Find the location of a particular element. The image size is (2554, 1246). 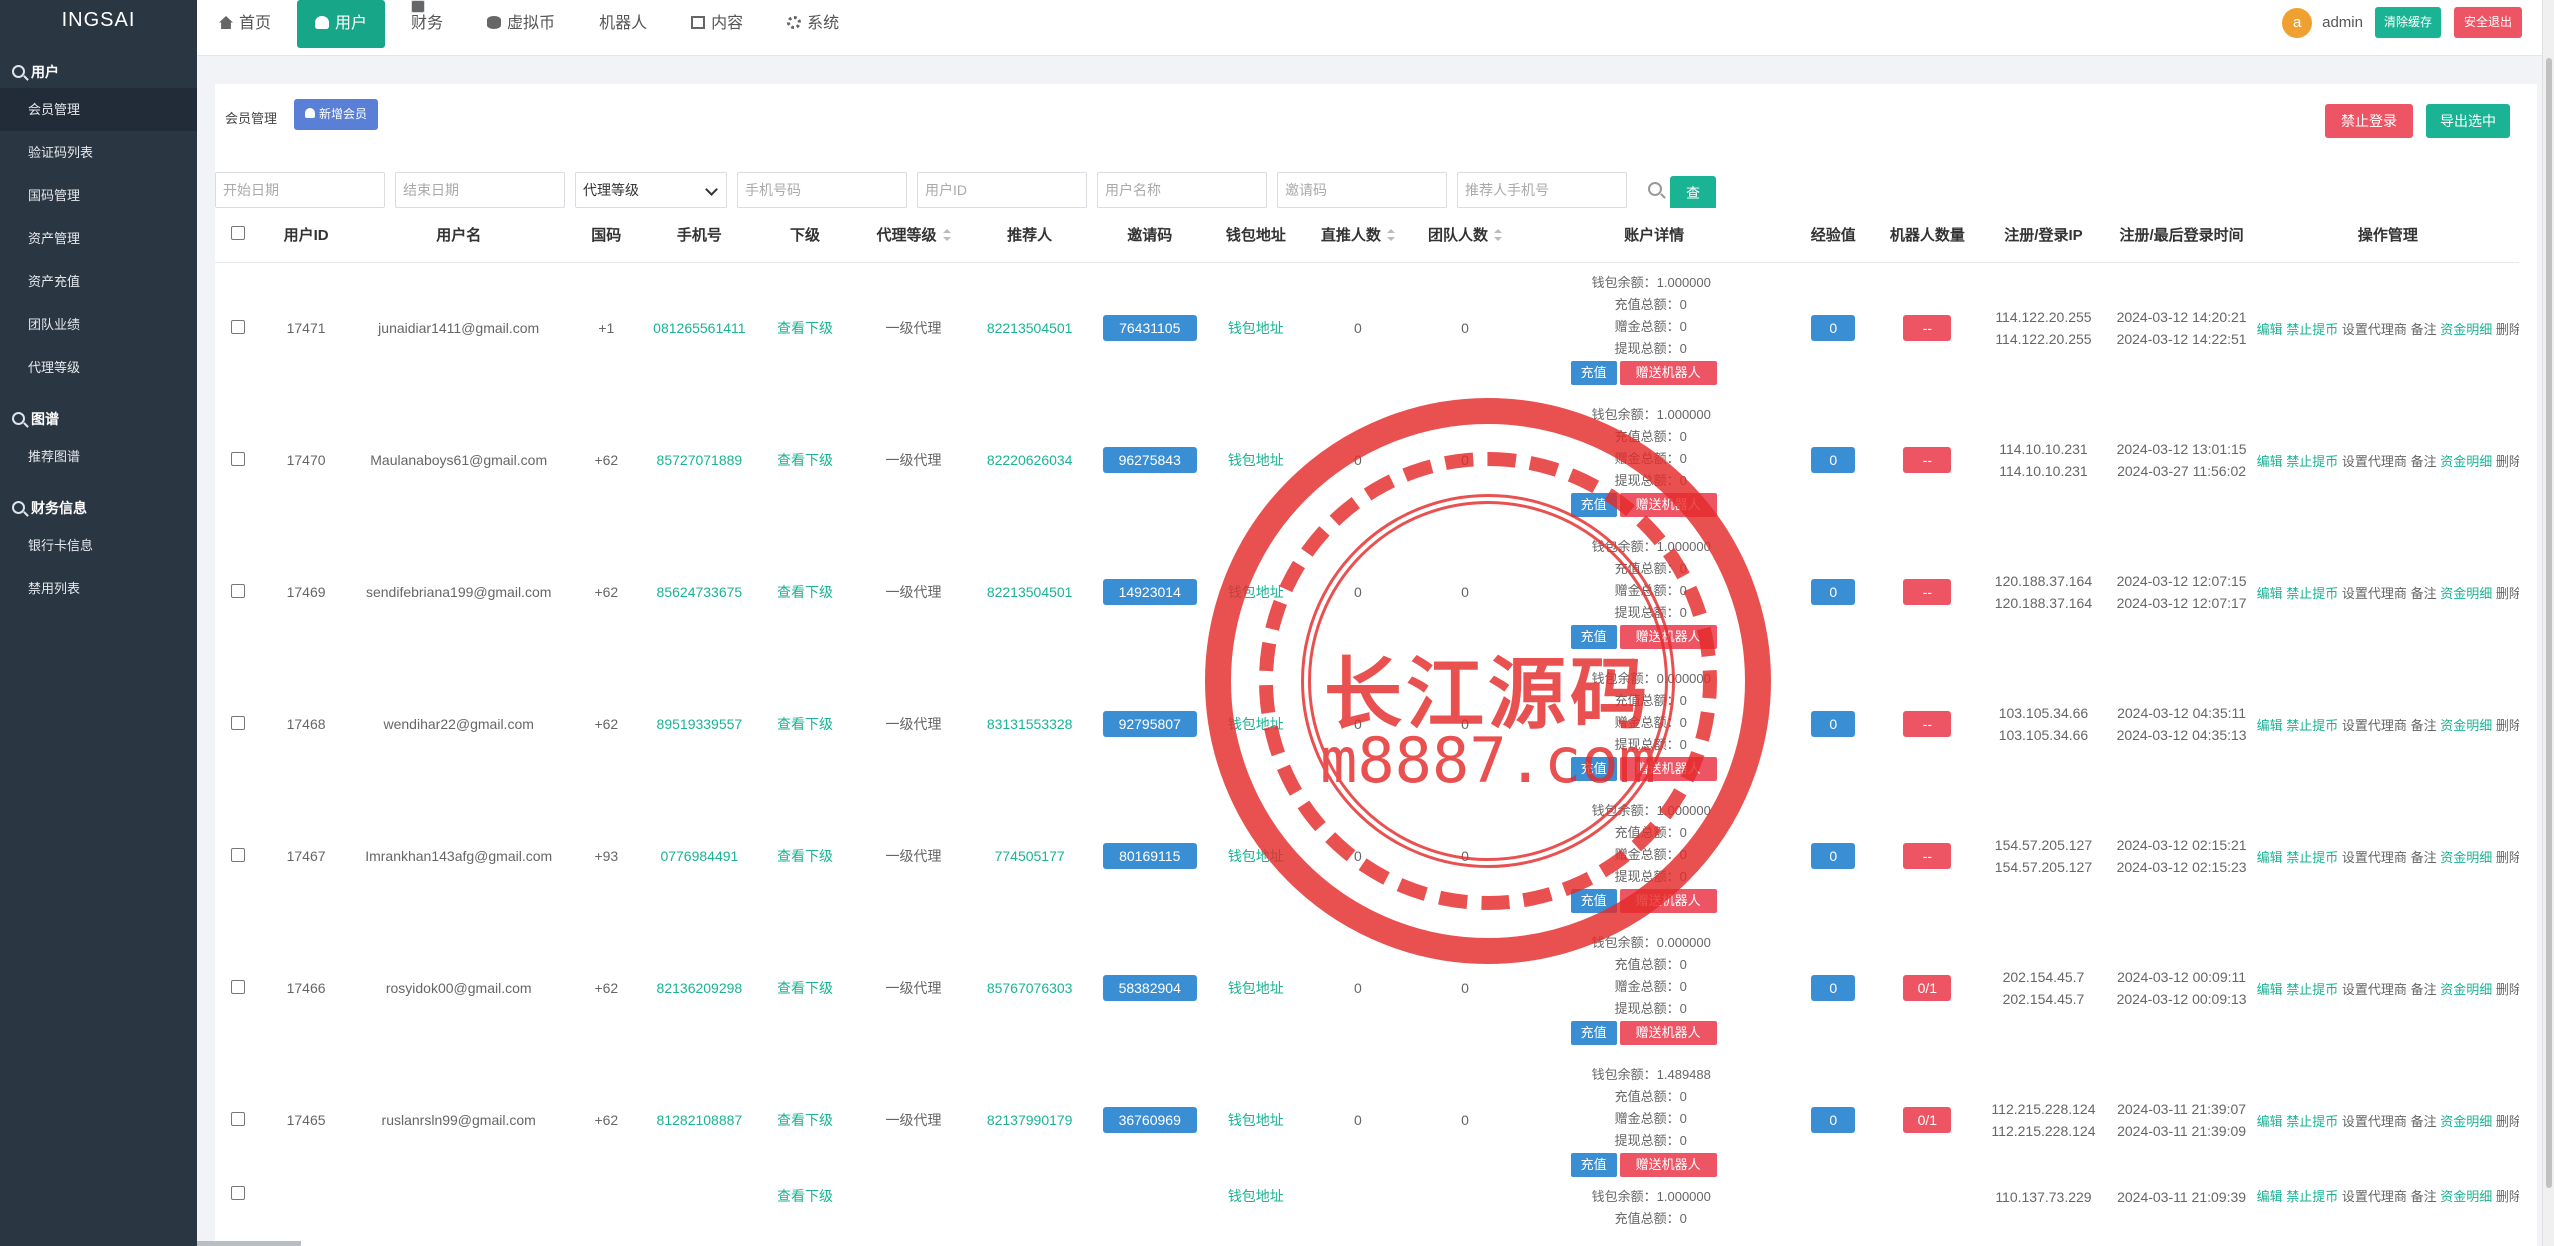

clear-cache-button: 清除缓存 is located at coordinates (2407, 22).